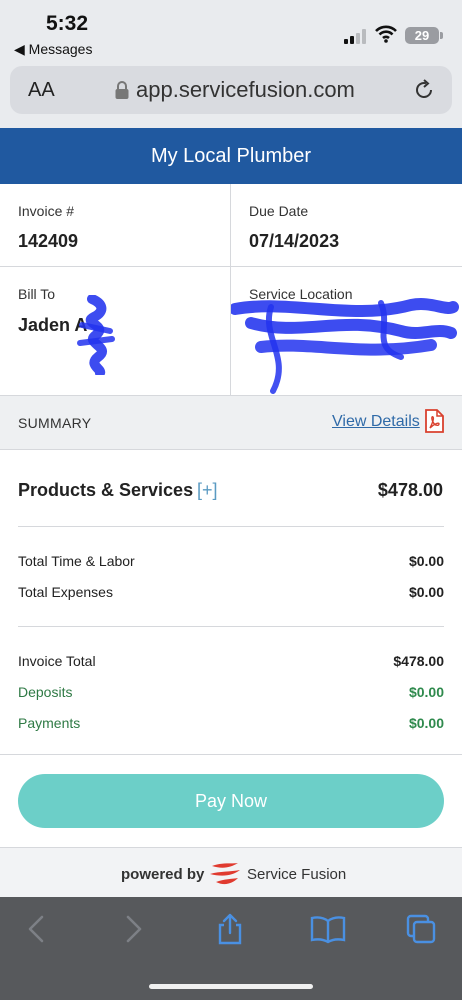  Describe the element at coordinates (421, 929) in the screenshot. I see `tabs-icon` at that location.